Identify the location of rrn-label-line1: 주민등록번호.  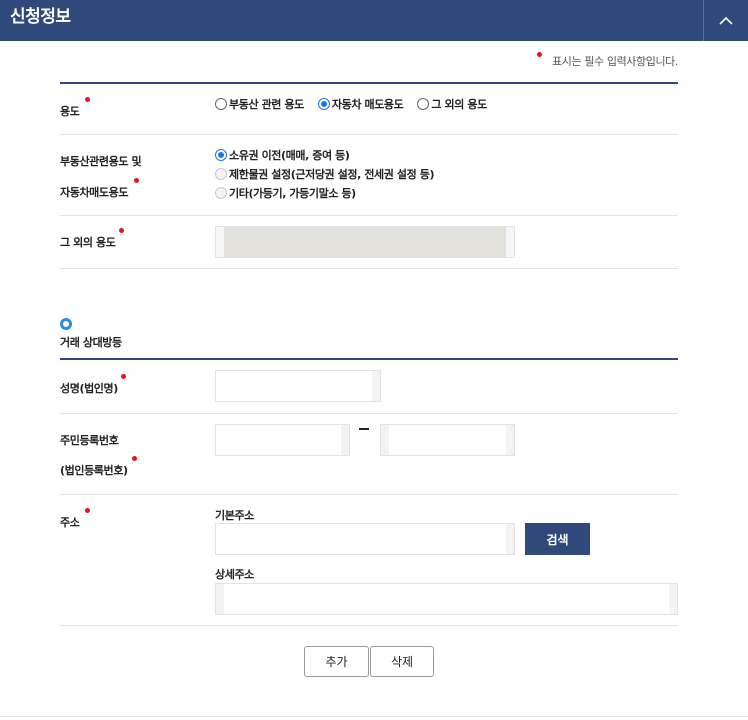
(89, 440).